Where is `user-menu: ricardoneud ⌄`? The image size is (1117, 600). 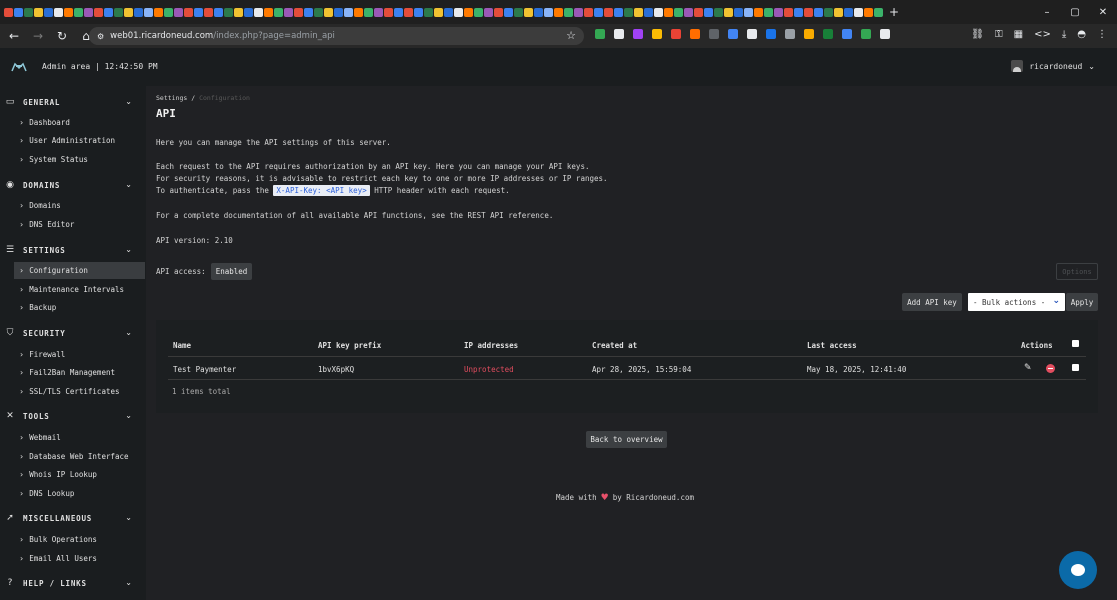
user-menu: ricardoneud ⌄ is located at coordinates (1053, 66).